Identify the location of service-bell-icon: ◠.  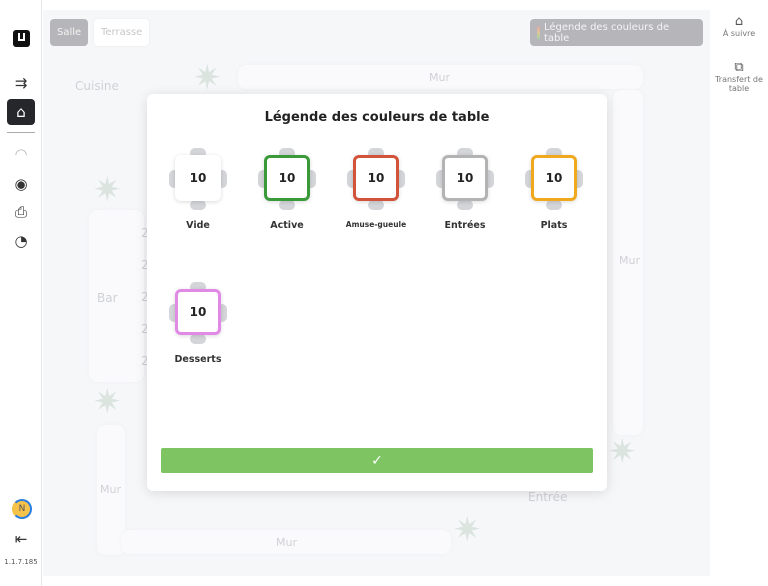
(21, 154).